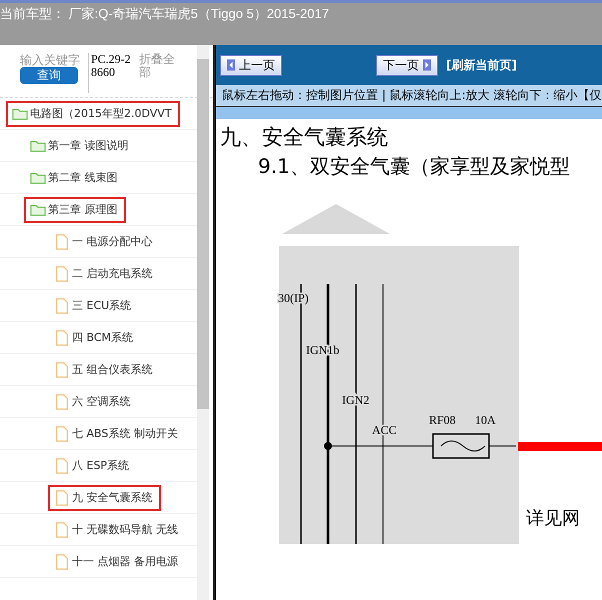 The width and height of the screenshot is (602, 600). Describe the element at coordinates (117, 433) in the screenshot. I see `tree-item: 七 ABS系统 制动开关` at that location.